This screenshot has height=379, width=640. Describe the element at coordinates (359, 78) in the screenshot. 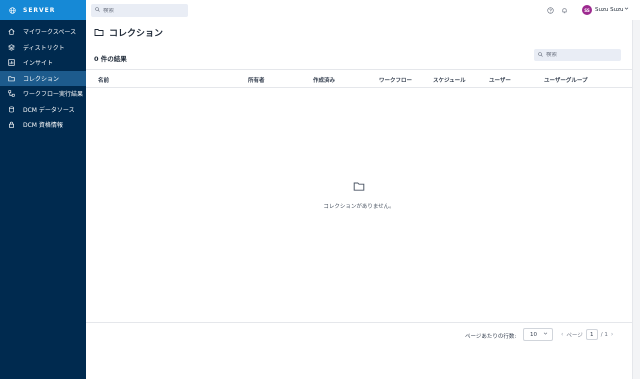

I see `table-header: 名前 所有者 作成済み ワークフロー スケジュール ユーザー ユーザーグループ` at that location.